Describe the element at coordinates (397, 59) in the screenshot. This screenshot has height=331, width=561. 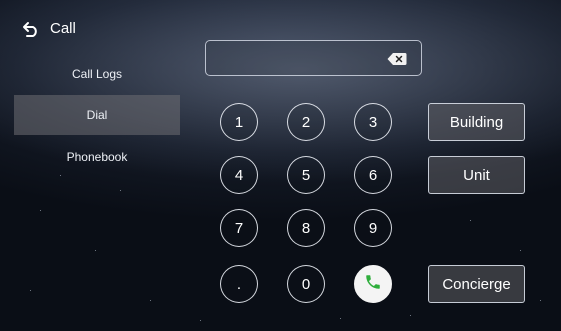
I see `backspace-icon` at that location.